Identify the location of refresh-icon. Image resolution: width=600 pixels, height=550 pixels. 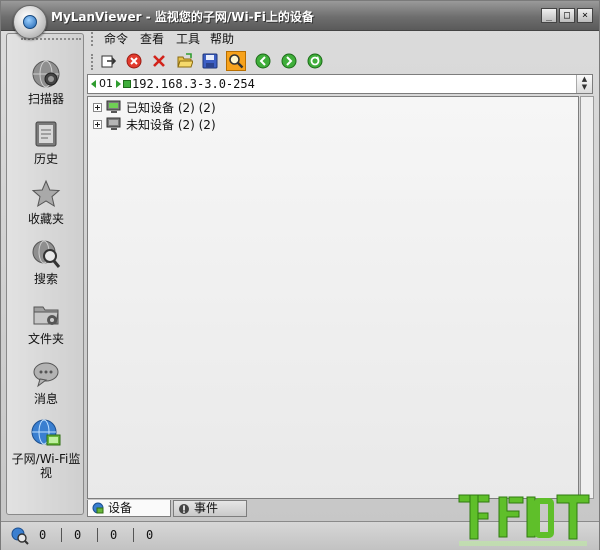
(315, 61).